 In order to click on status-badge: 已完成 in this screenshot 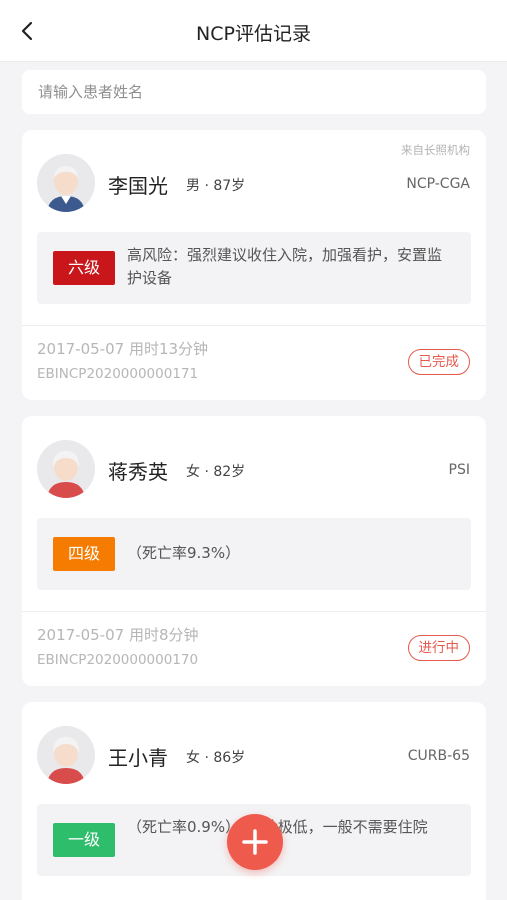, I will do `click(438, 362)`.